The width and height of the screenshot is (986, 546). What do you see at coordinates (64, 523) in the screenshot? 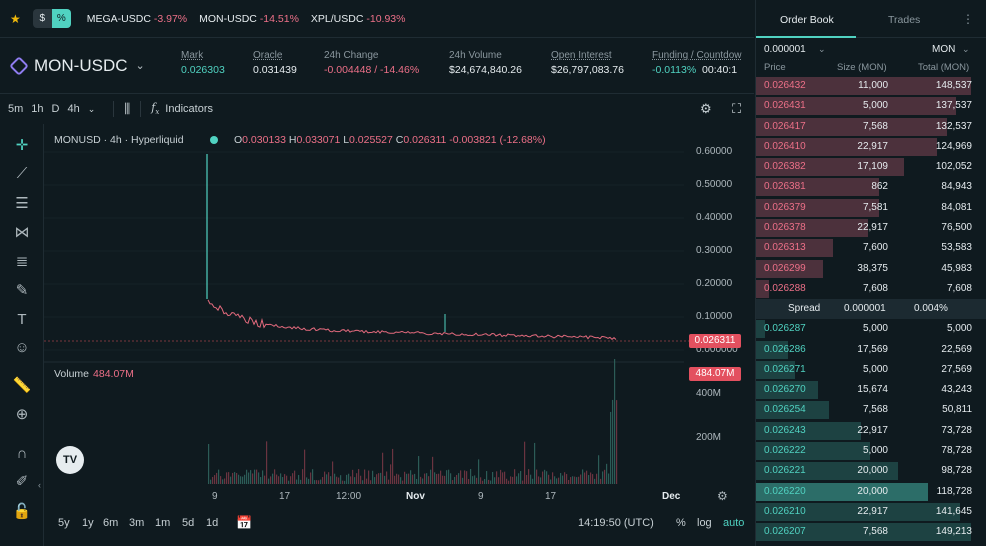
I see `range-5y: 5y` at bounding box center [64, 523].